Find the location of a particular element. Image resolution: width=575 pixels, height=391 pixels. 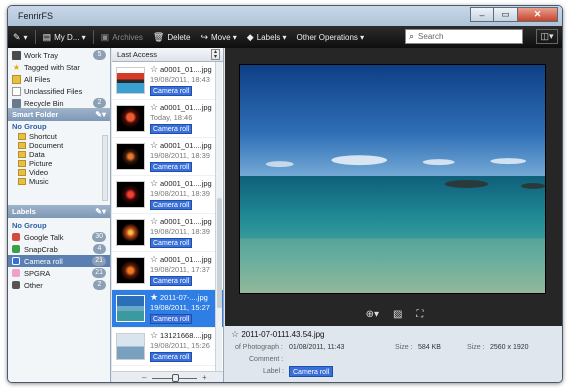

labels-edit-icon: ✎▾ is located at coordinates (100, 211).